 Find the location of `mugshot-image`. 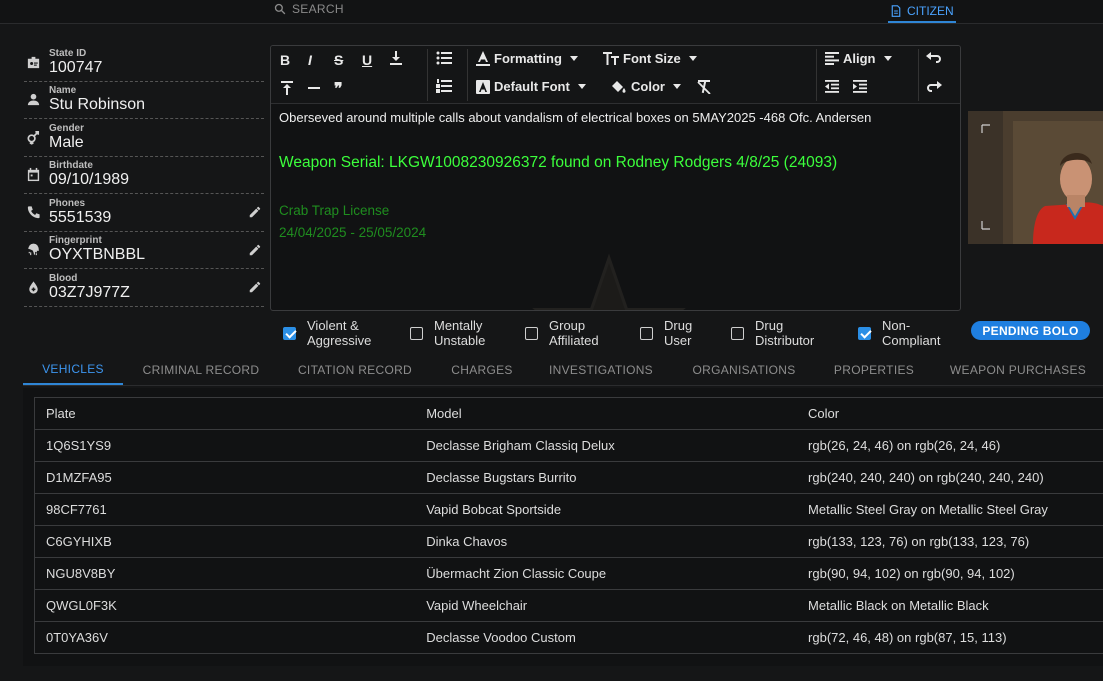

mugshot-image is located at coordinates (1035, 177).